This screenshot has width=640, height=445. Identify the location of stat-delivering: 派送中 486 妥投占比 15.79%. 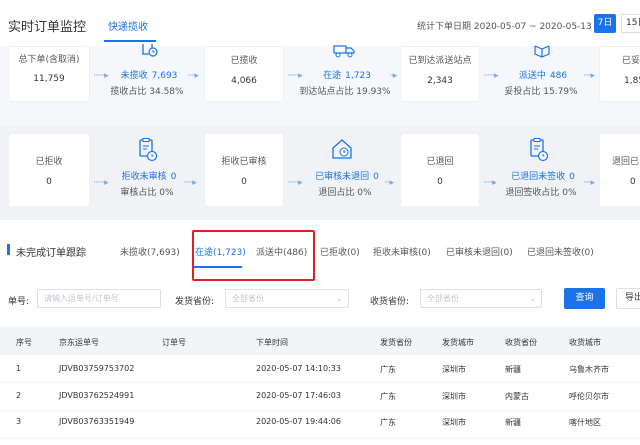
(541, 82).